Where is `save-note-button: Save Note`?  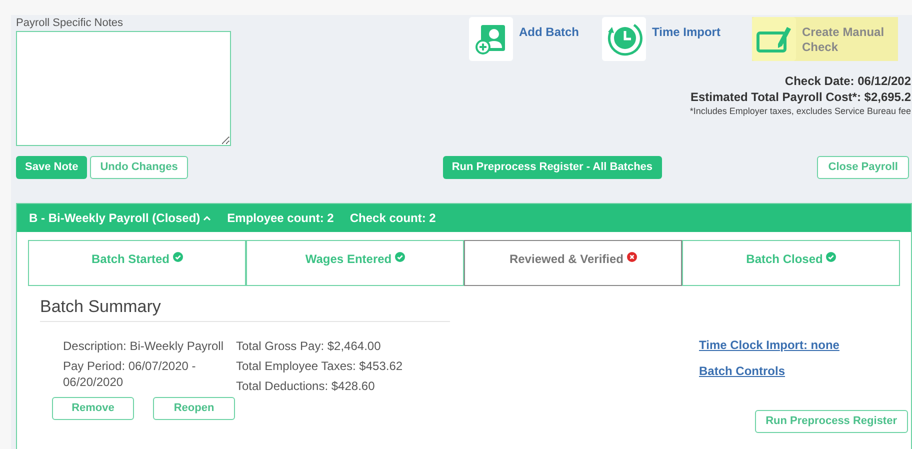
save-note-button: Save Note is located at coordinates (52, 167).